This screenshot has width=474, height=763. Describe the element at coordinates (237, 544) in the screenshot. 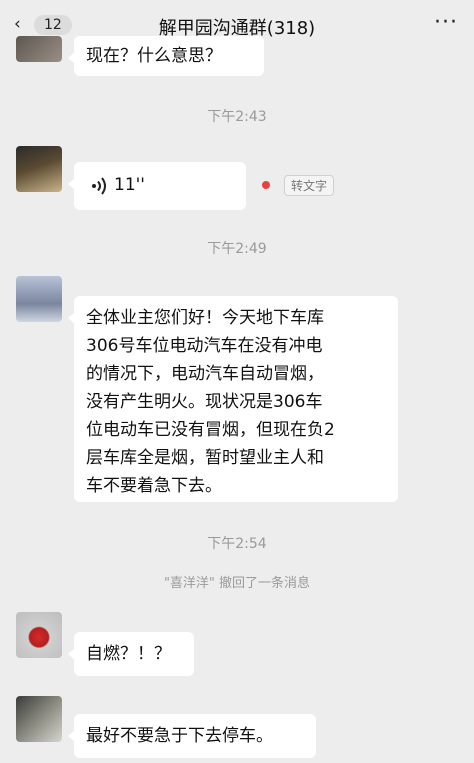

I see `timestamp: 下午2:54` at that location.